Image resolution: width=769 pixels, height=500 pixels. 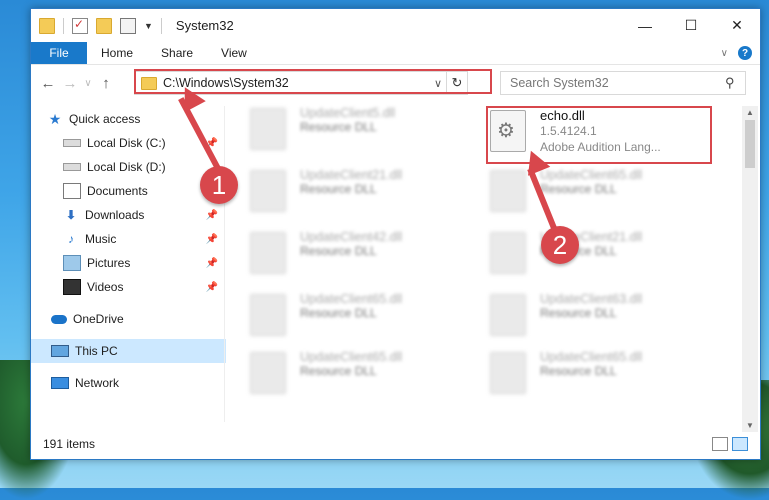 What do you see at coordinates (750, 112) in the screenshot?
I see `scroll-up-icon: ▲` at bounding box center [750, 112].